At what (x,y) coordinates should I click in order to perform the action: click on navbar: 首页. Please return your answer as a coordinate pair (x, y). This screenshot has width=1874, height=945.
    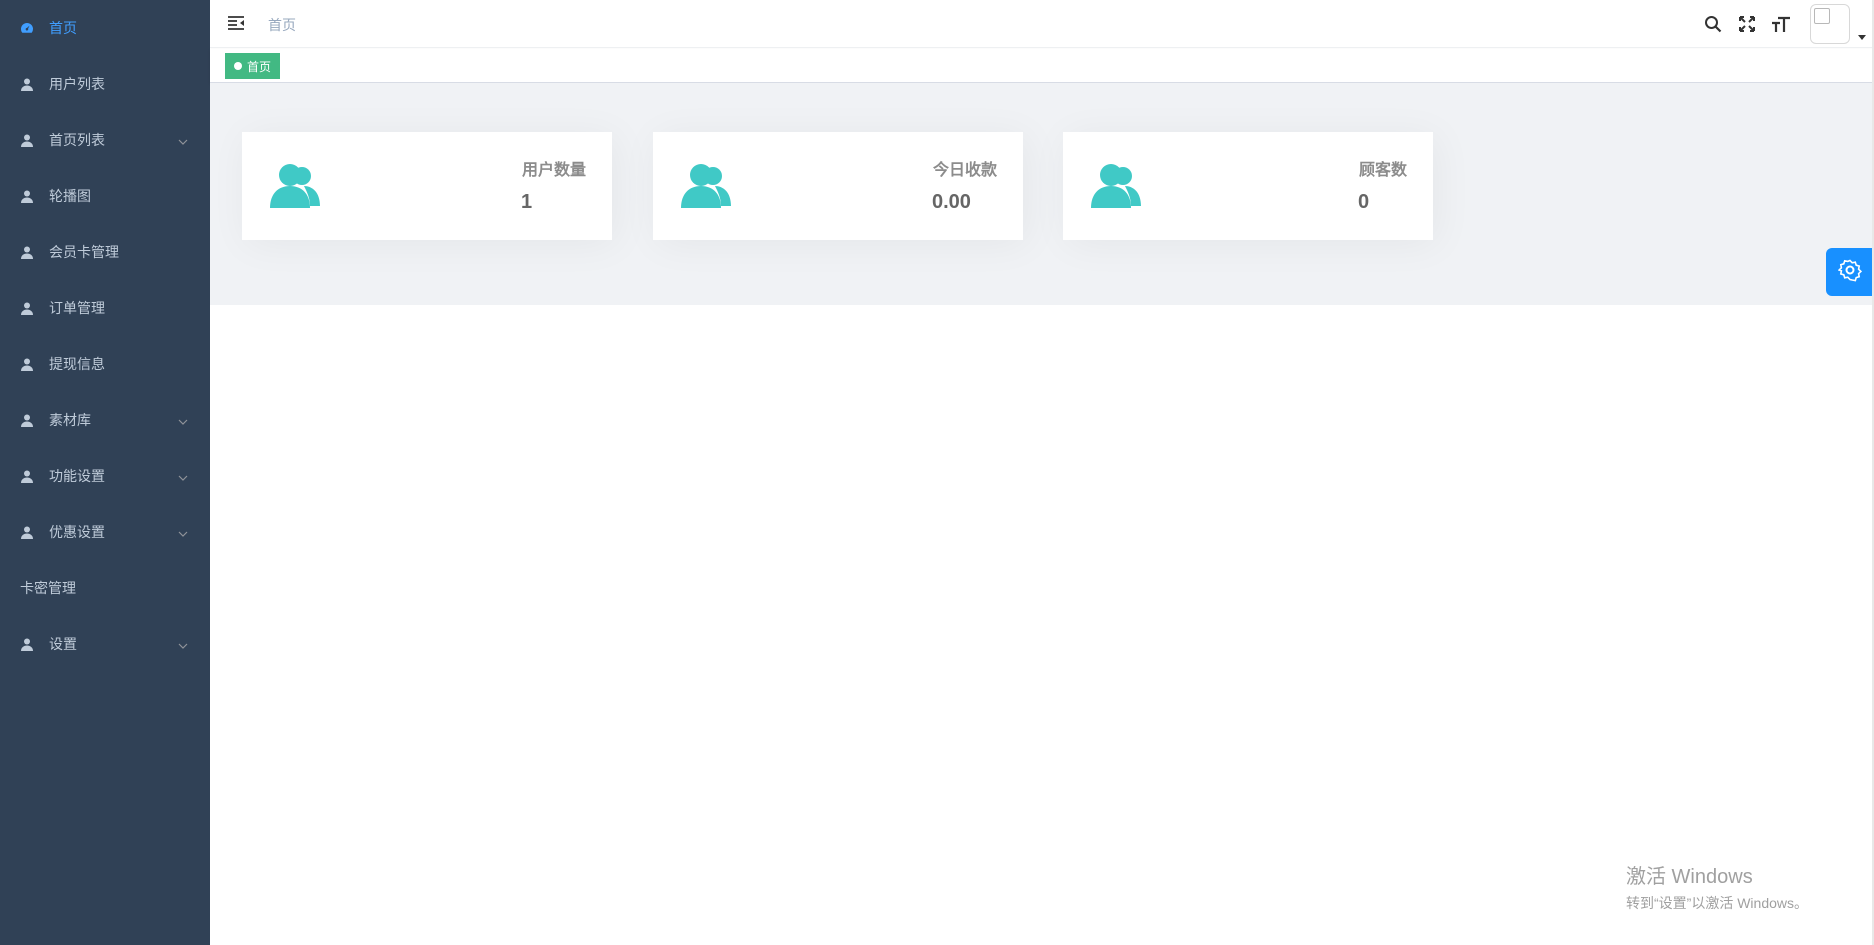
    Looking at the image, I should click on (1042, 24).